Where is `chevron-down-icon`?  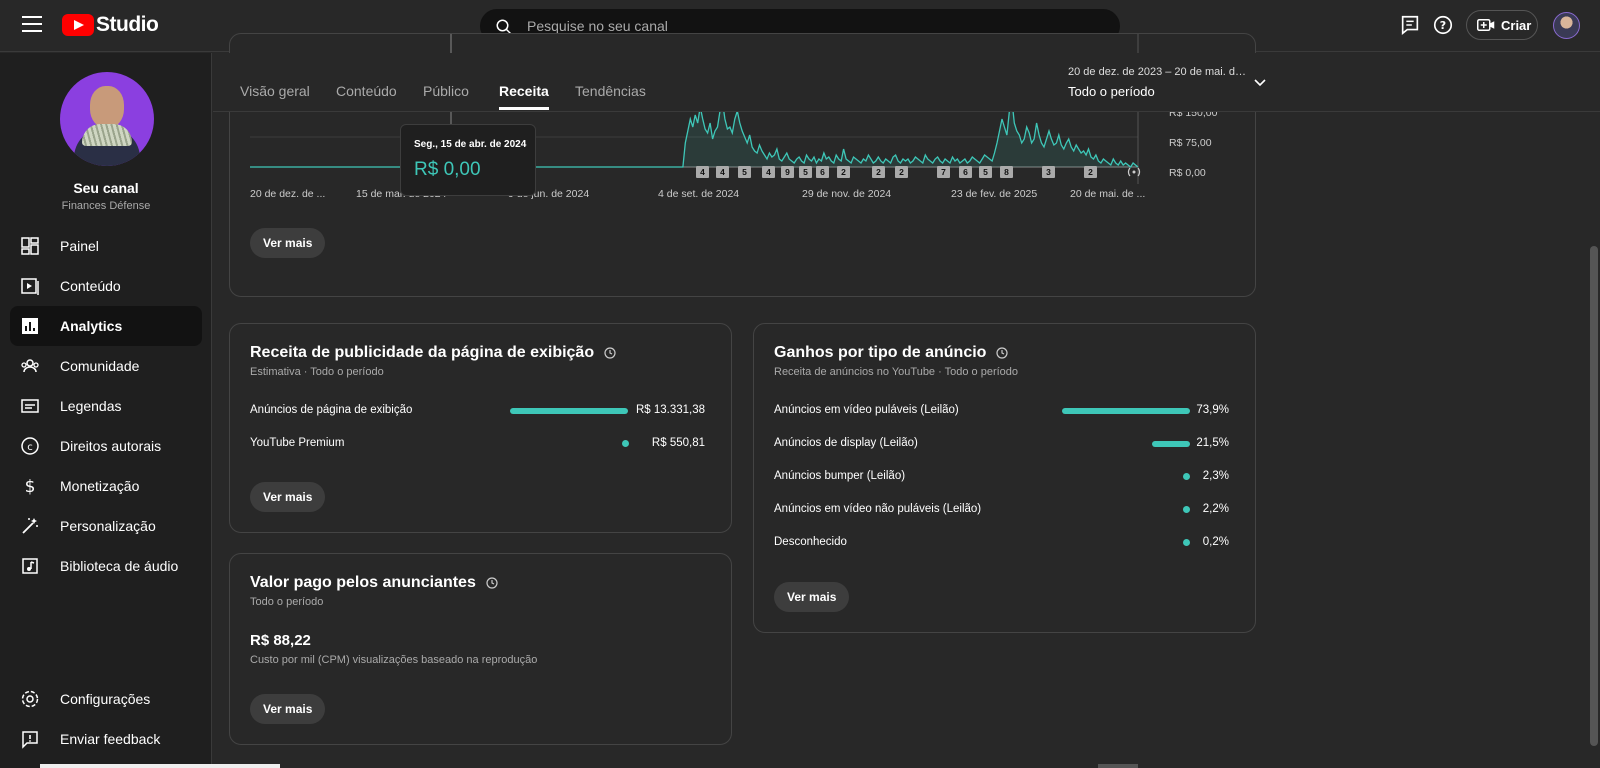 chevron-down-icon is located at coordinates (1260, 83).